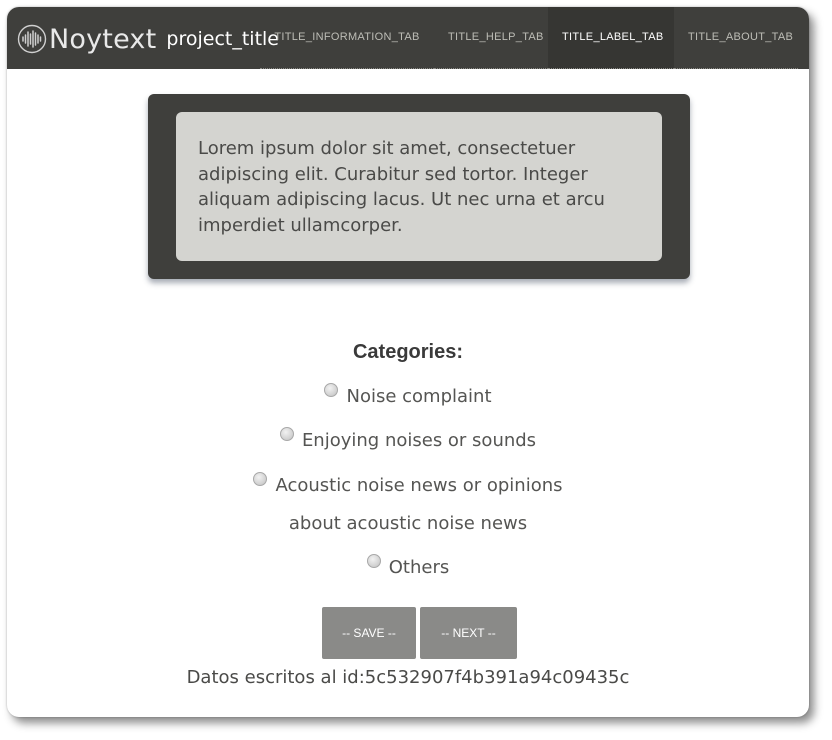  Describe the element at coordinates (408, 352) in the screenshot. I see `categories-title: Categories:` at that location.